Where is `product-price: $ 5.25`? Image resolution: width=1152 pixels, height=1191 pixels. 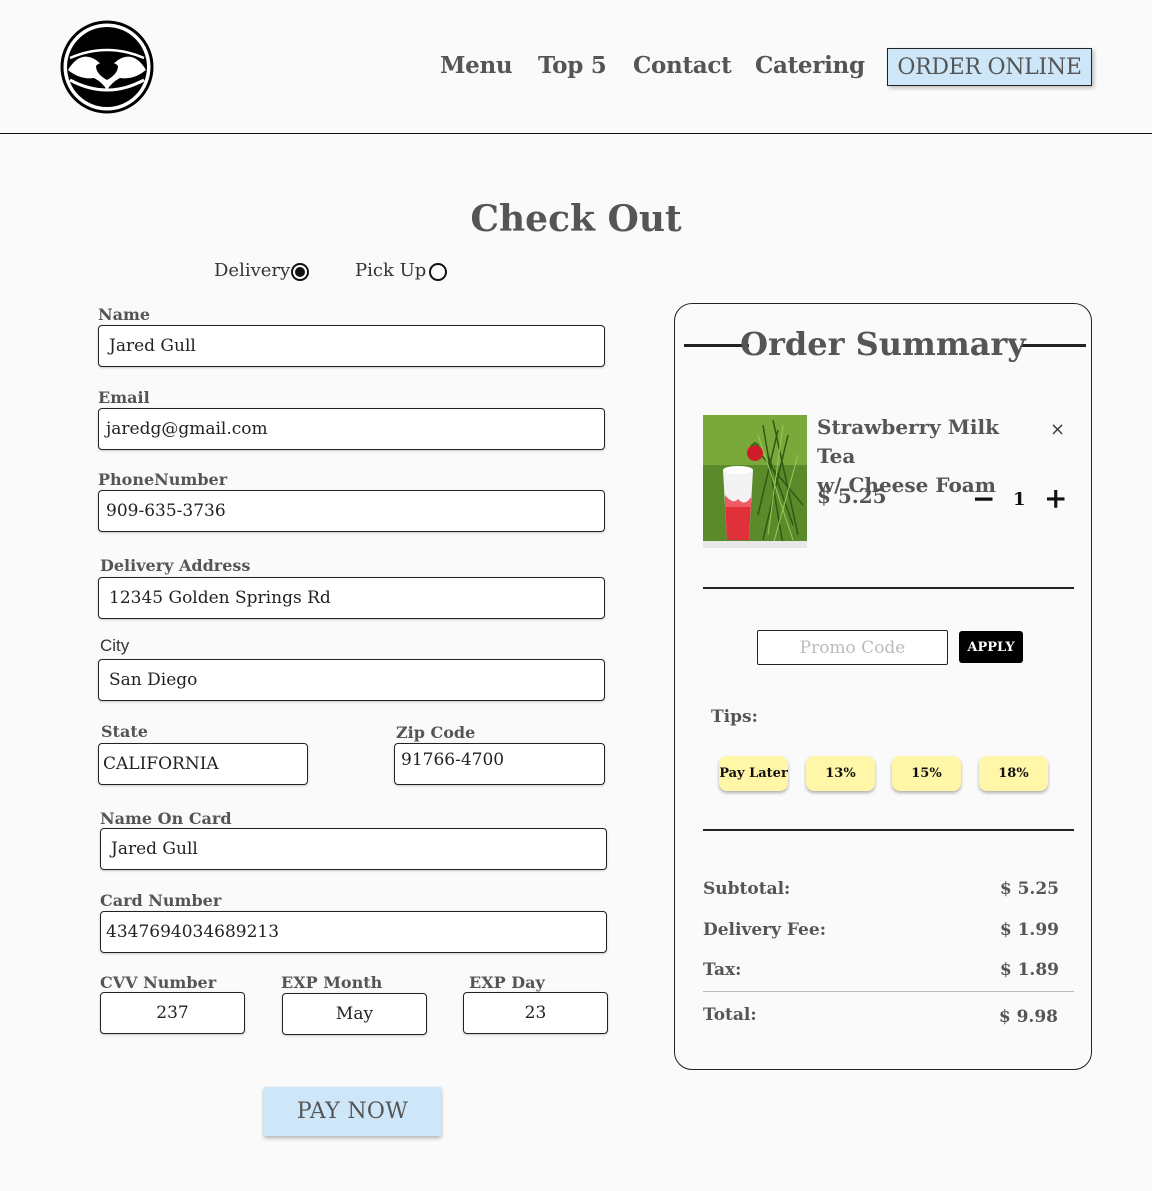 product-price: $ 5.25 is located at coordinates (852, 496).